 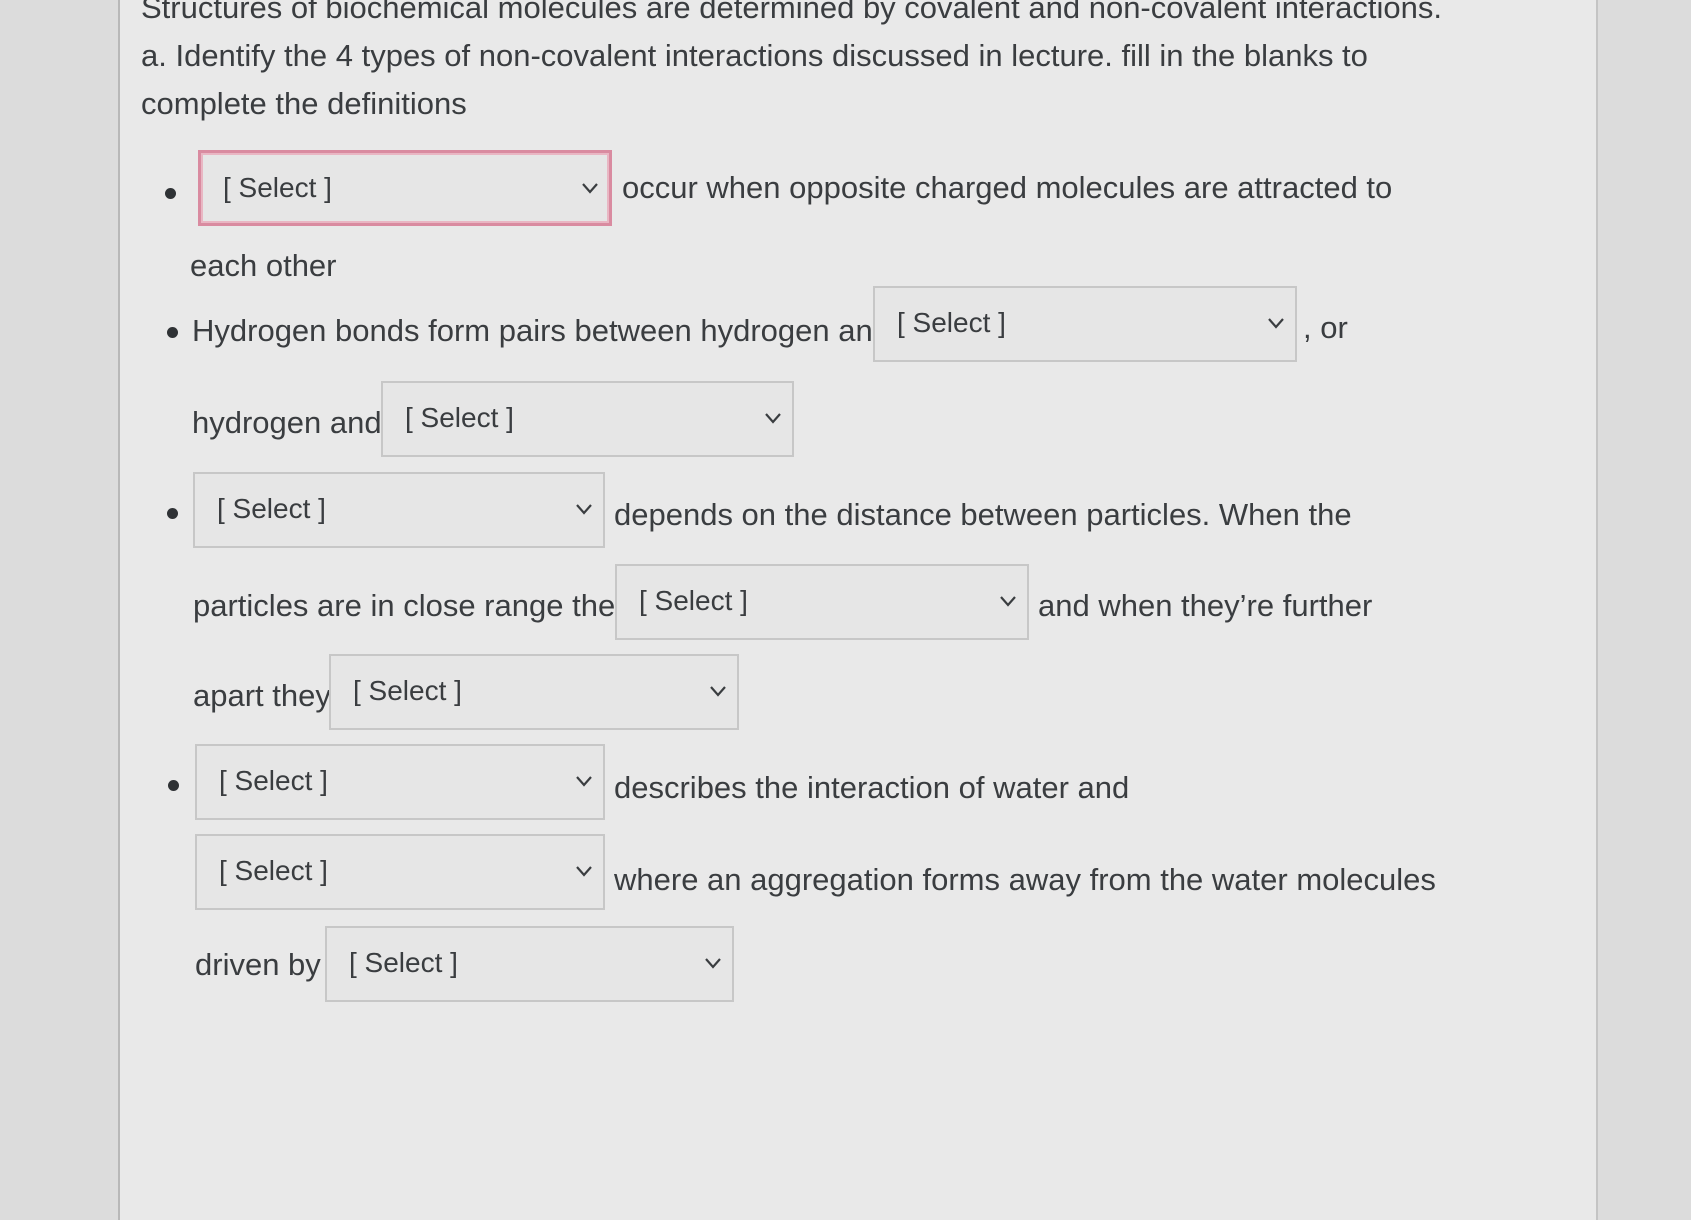 I want to click on select-hydrophobic-interaction: [ Select ], so click(x=400, y=782).